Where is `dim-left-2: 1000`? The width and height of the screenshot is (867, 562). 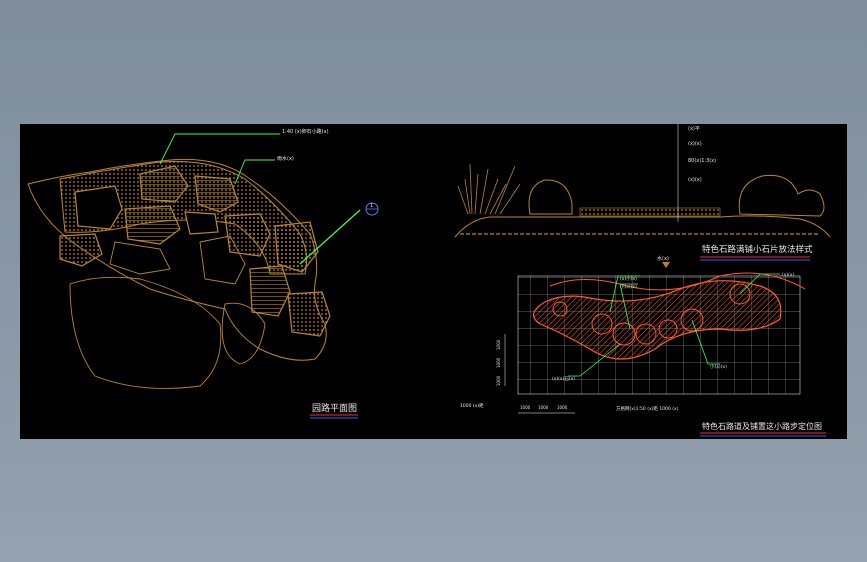
dim-left-2: 1000 is located at coordinates (498, 362).